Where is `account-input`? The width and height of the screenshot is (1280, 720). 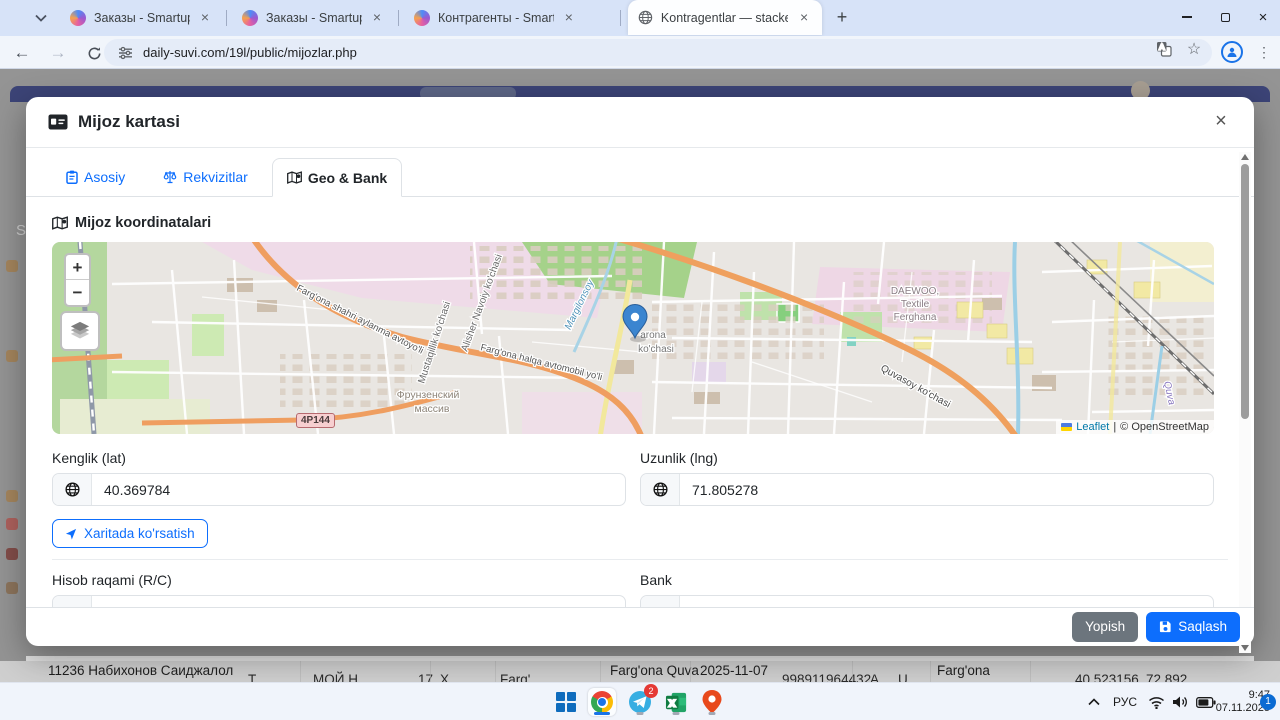
account-input is located at coordinates (358, 601).